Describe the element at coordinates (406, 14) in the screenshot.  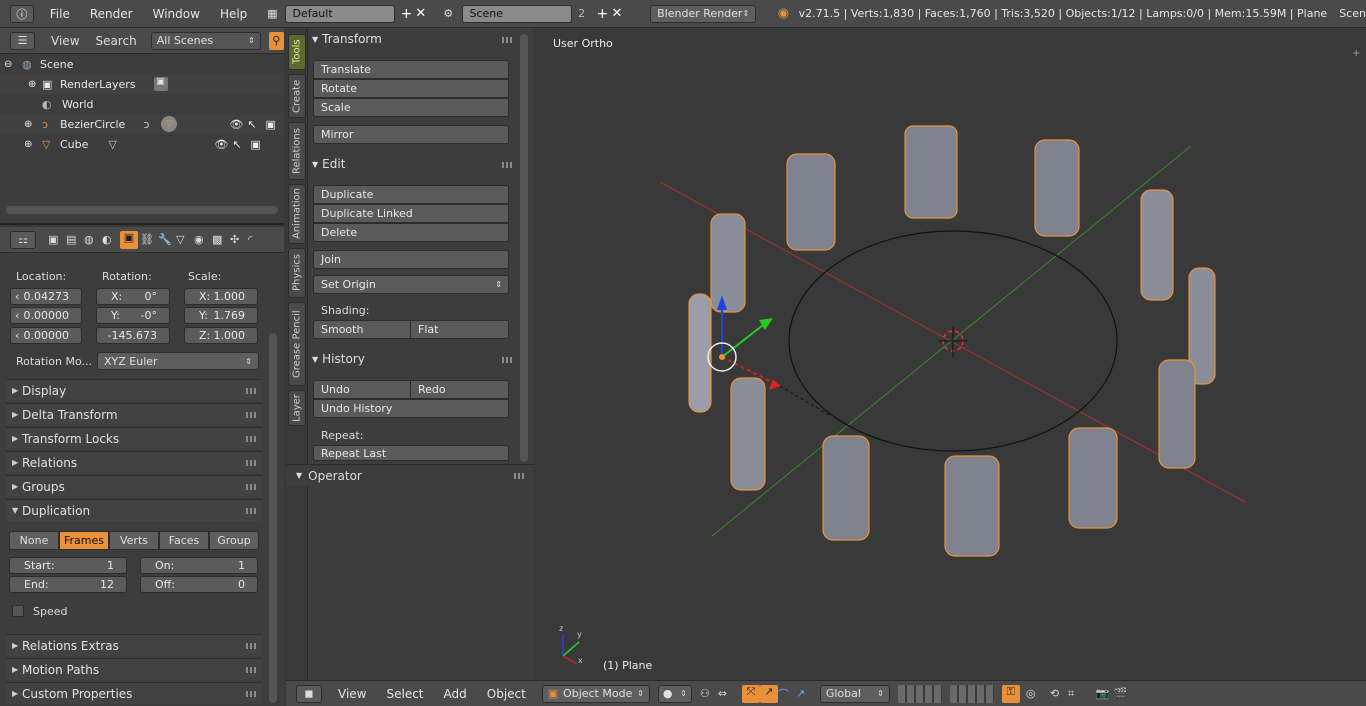
I see `add-screen-icon: +` at that location.